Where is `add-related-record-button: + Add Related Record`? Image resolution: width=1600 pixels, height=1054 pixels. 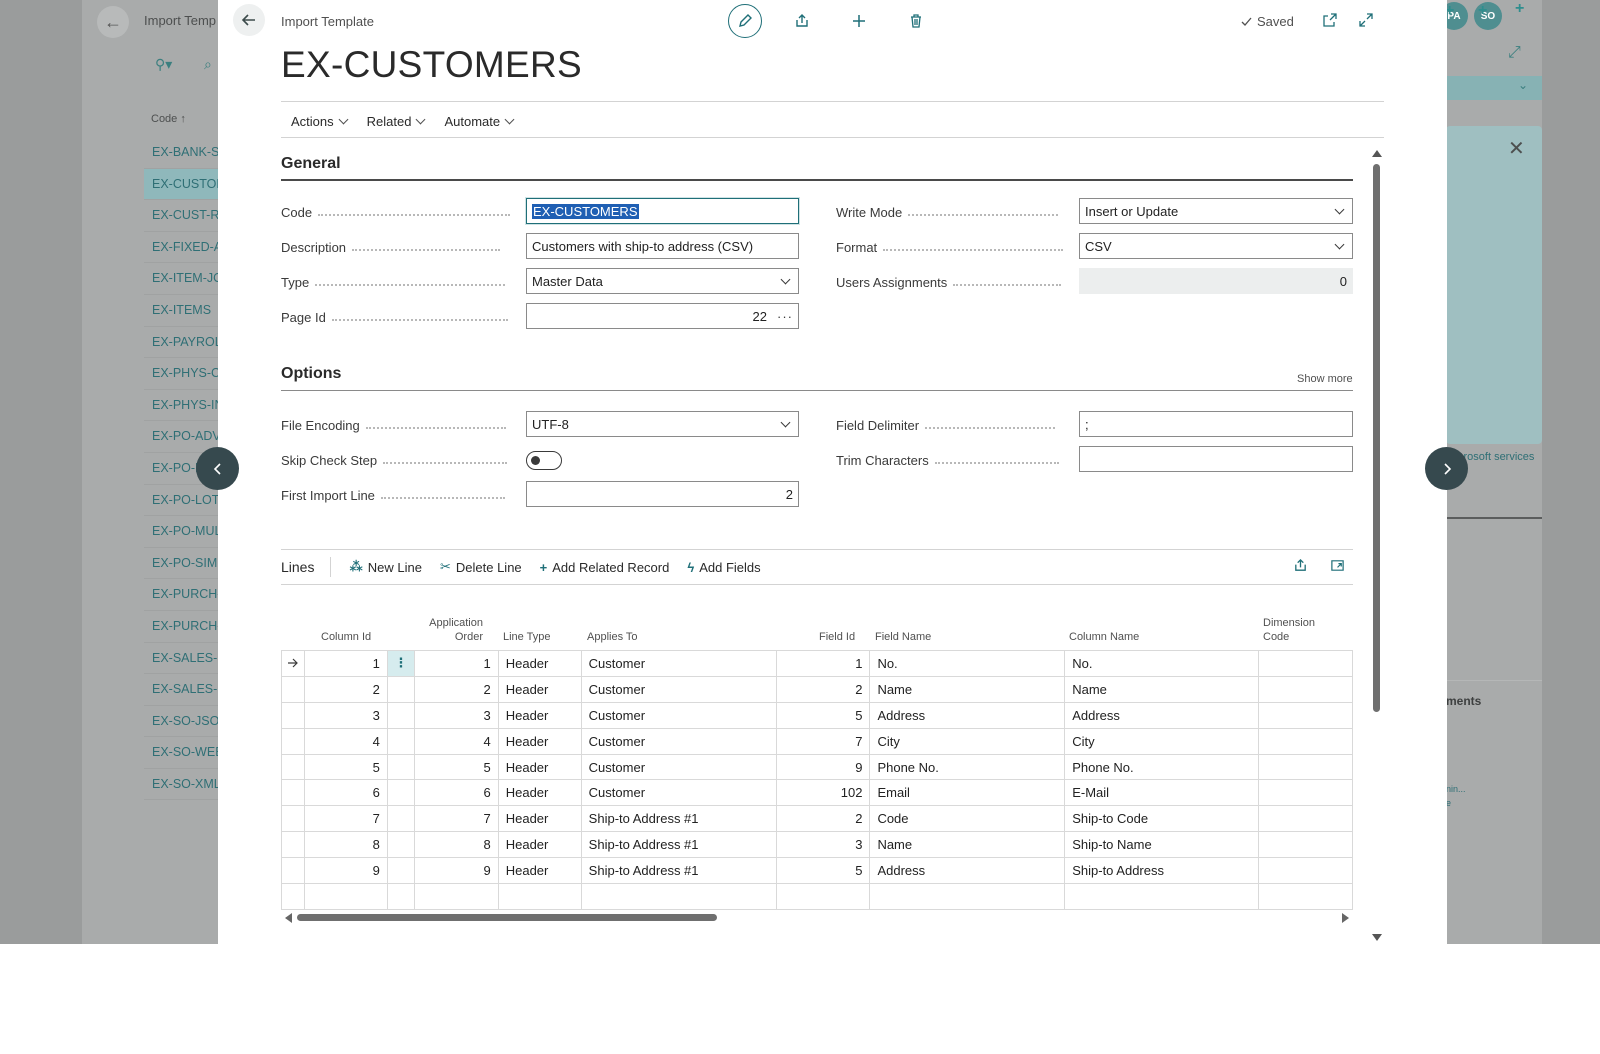
add-related-record-button: + Add Related Record is located at coordinates (605, 567).